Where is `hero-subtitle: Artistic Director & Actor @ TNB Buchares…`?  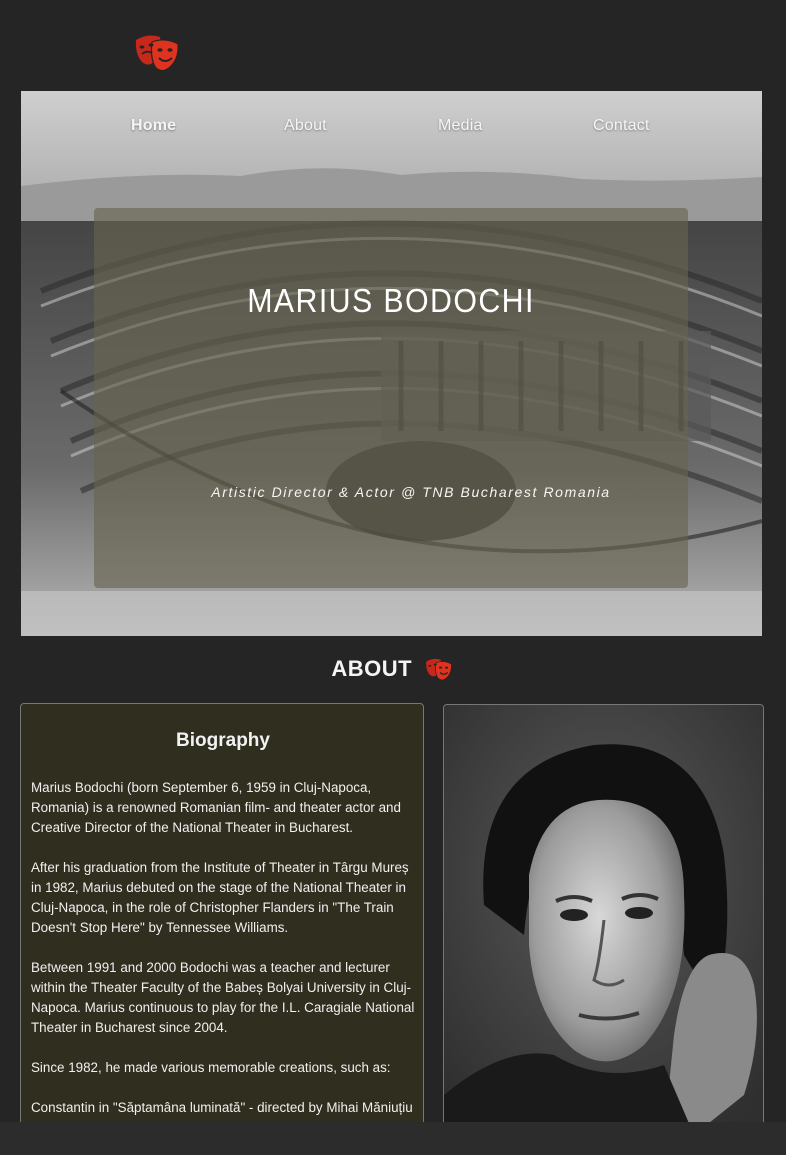
hero-subtitle: Artistic Director & Actor @ TNB Buchares… is located at coordinates (411, 492).